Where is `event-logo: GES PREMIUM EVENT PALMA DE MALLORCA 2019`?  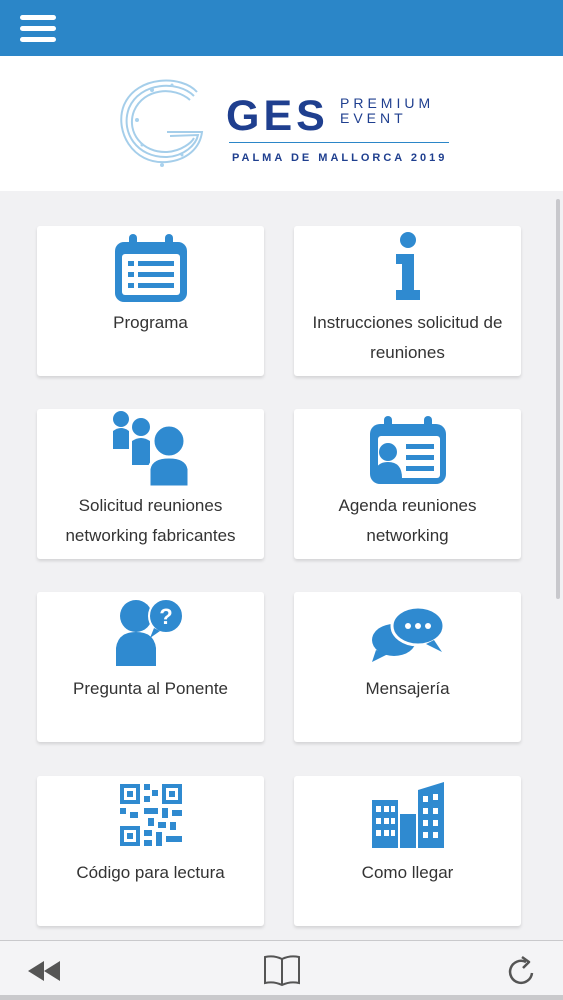
event-logo: GES PREMIUM EVENT PALMA DE MALLORCA 2019 is located at coordinates (287, 125).